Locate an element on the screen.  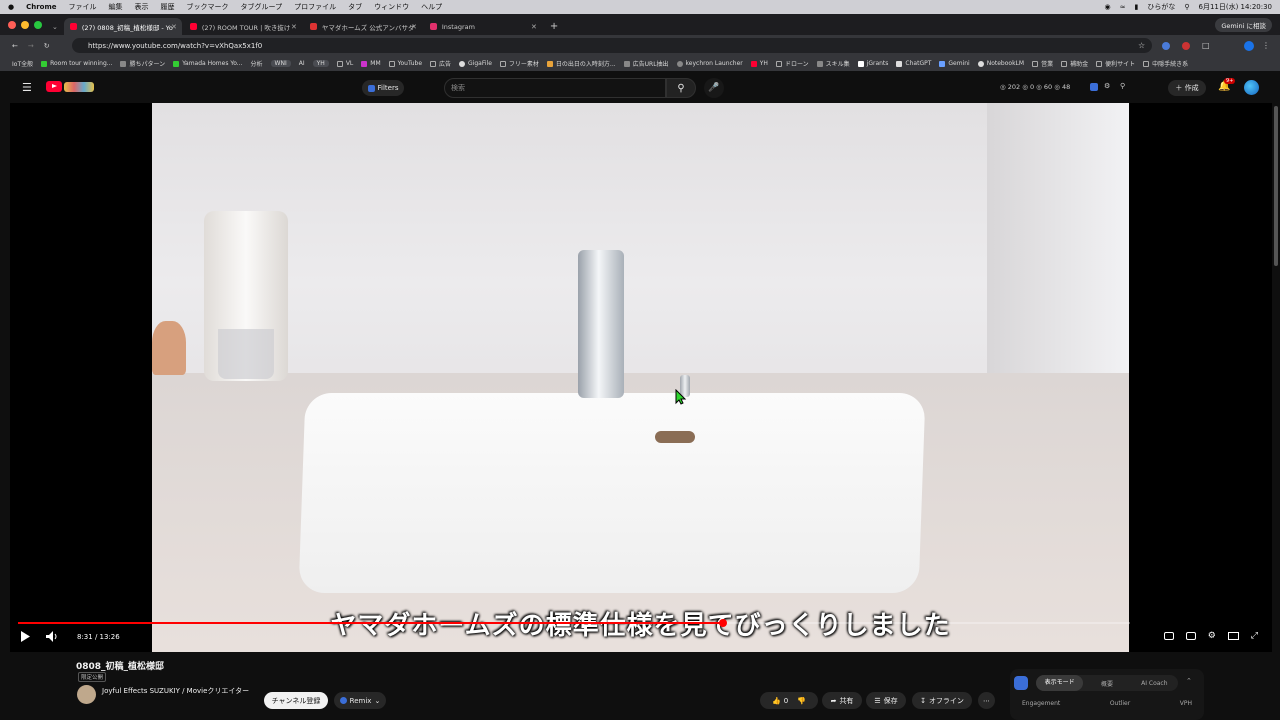
menu-tab: タブ is located at coordinates (355, 7).